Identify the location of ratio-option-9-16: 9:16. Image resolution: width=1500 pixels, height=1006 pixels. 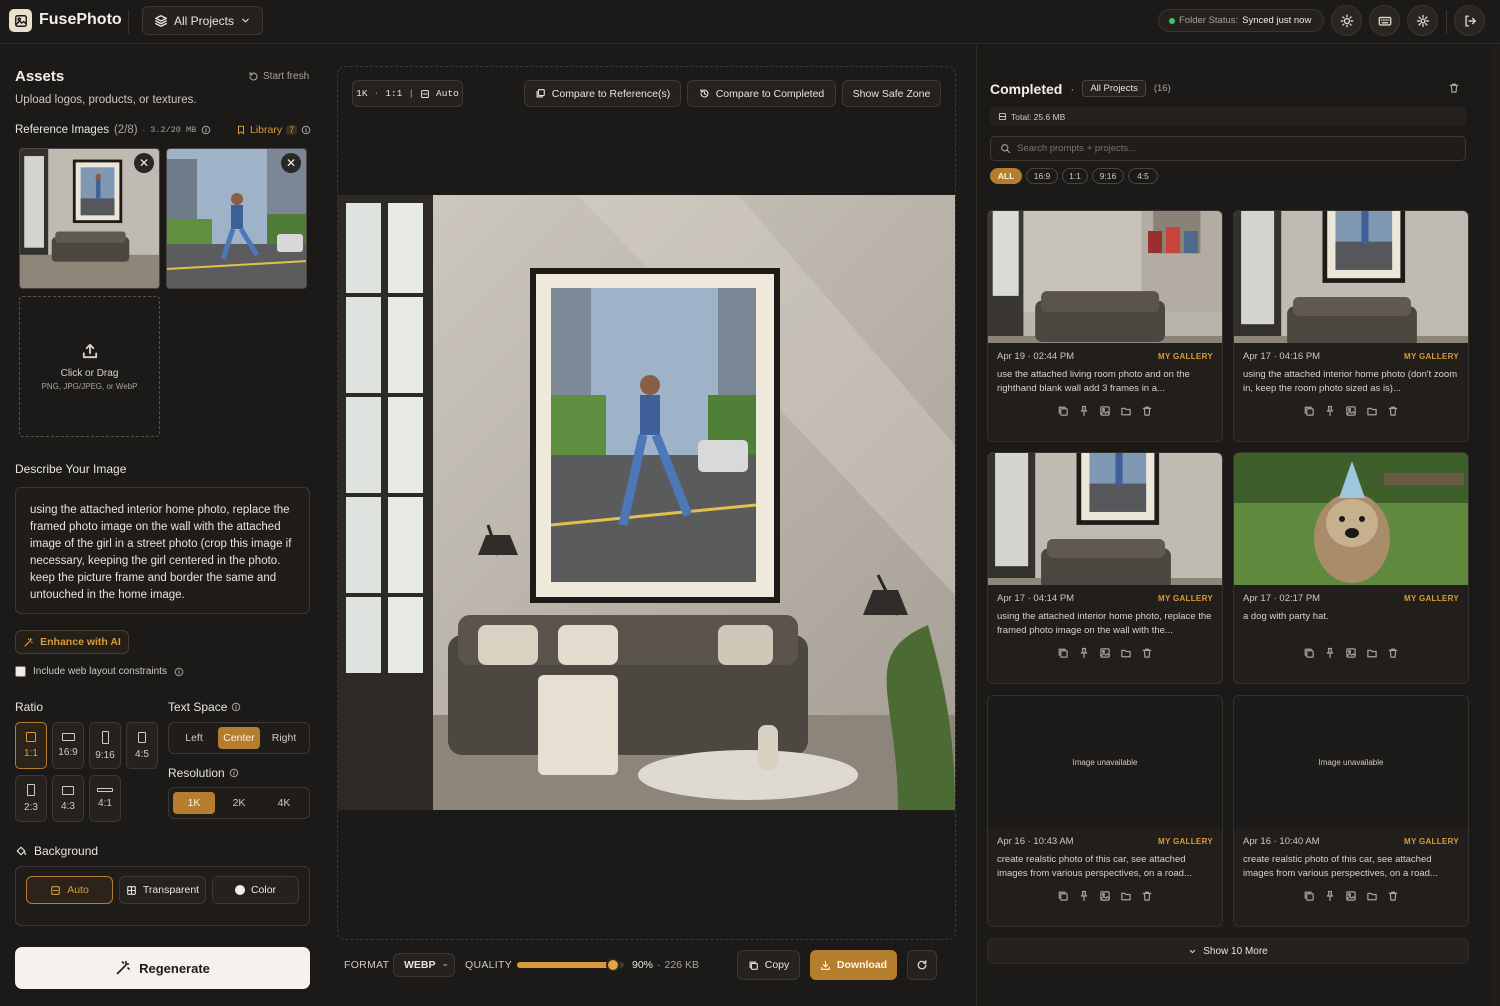
(105, 745).